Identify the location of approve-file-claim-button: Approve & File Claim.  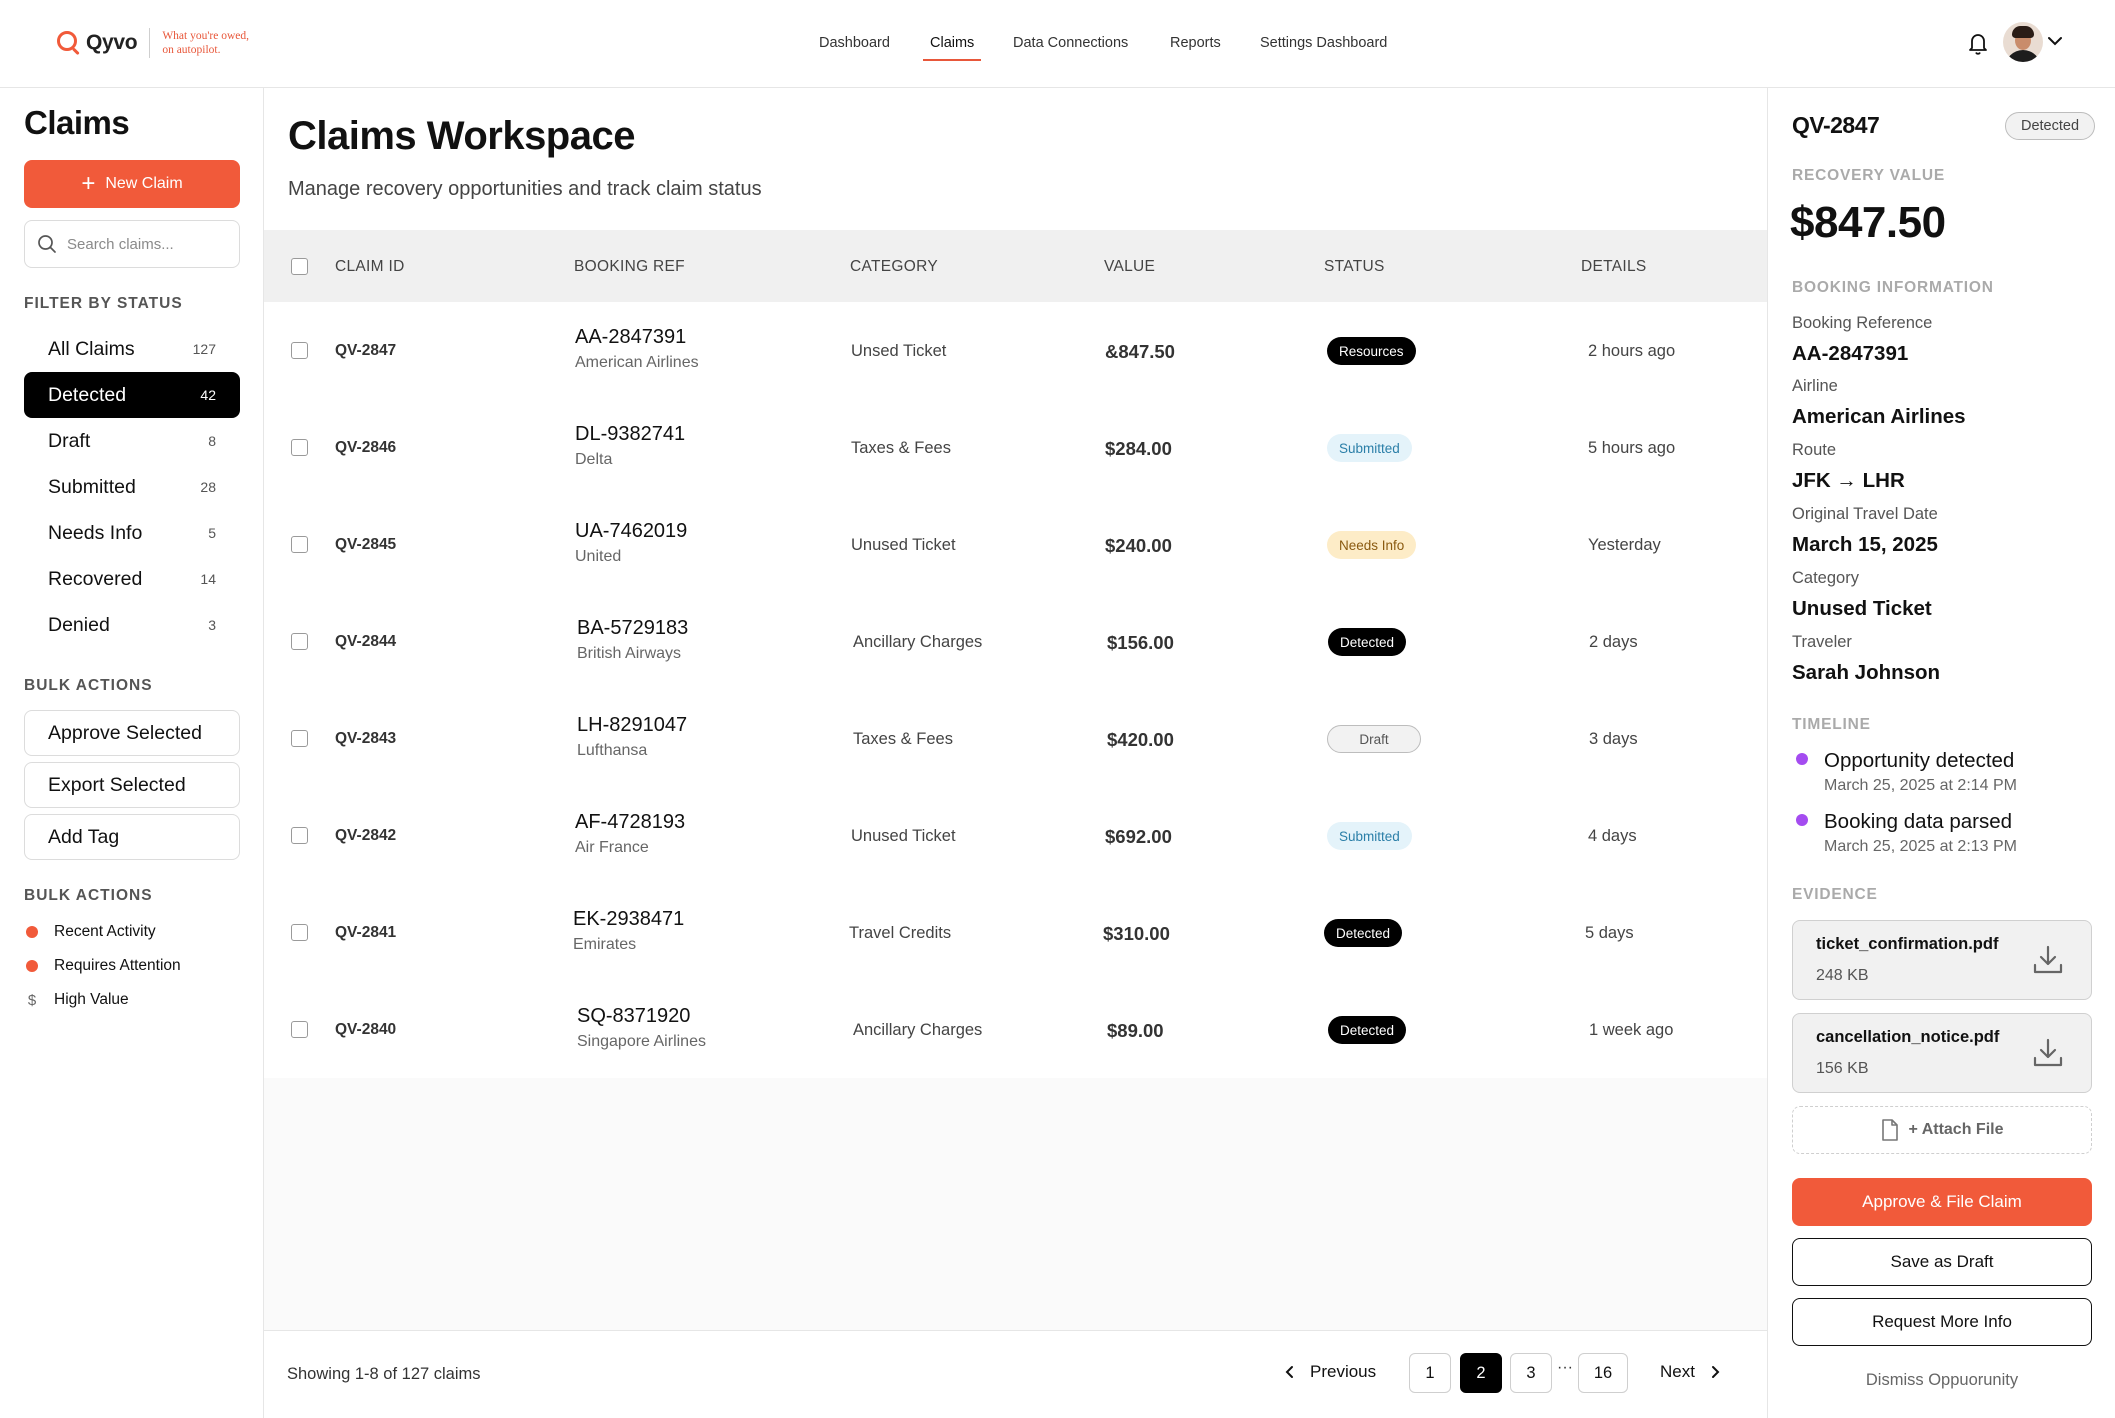
(1942, 1202).